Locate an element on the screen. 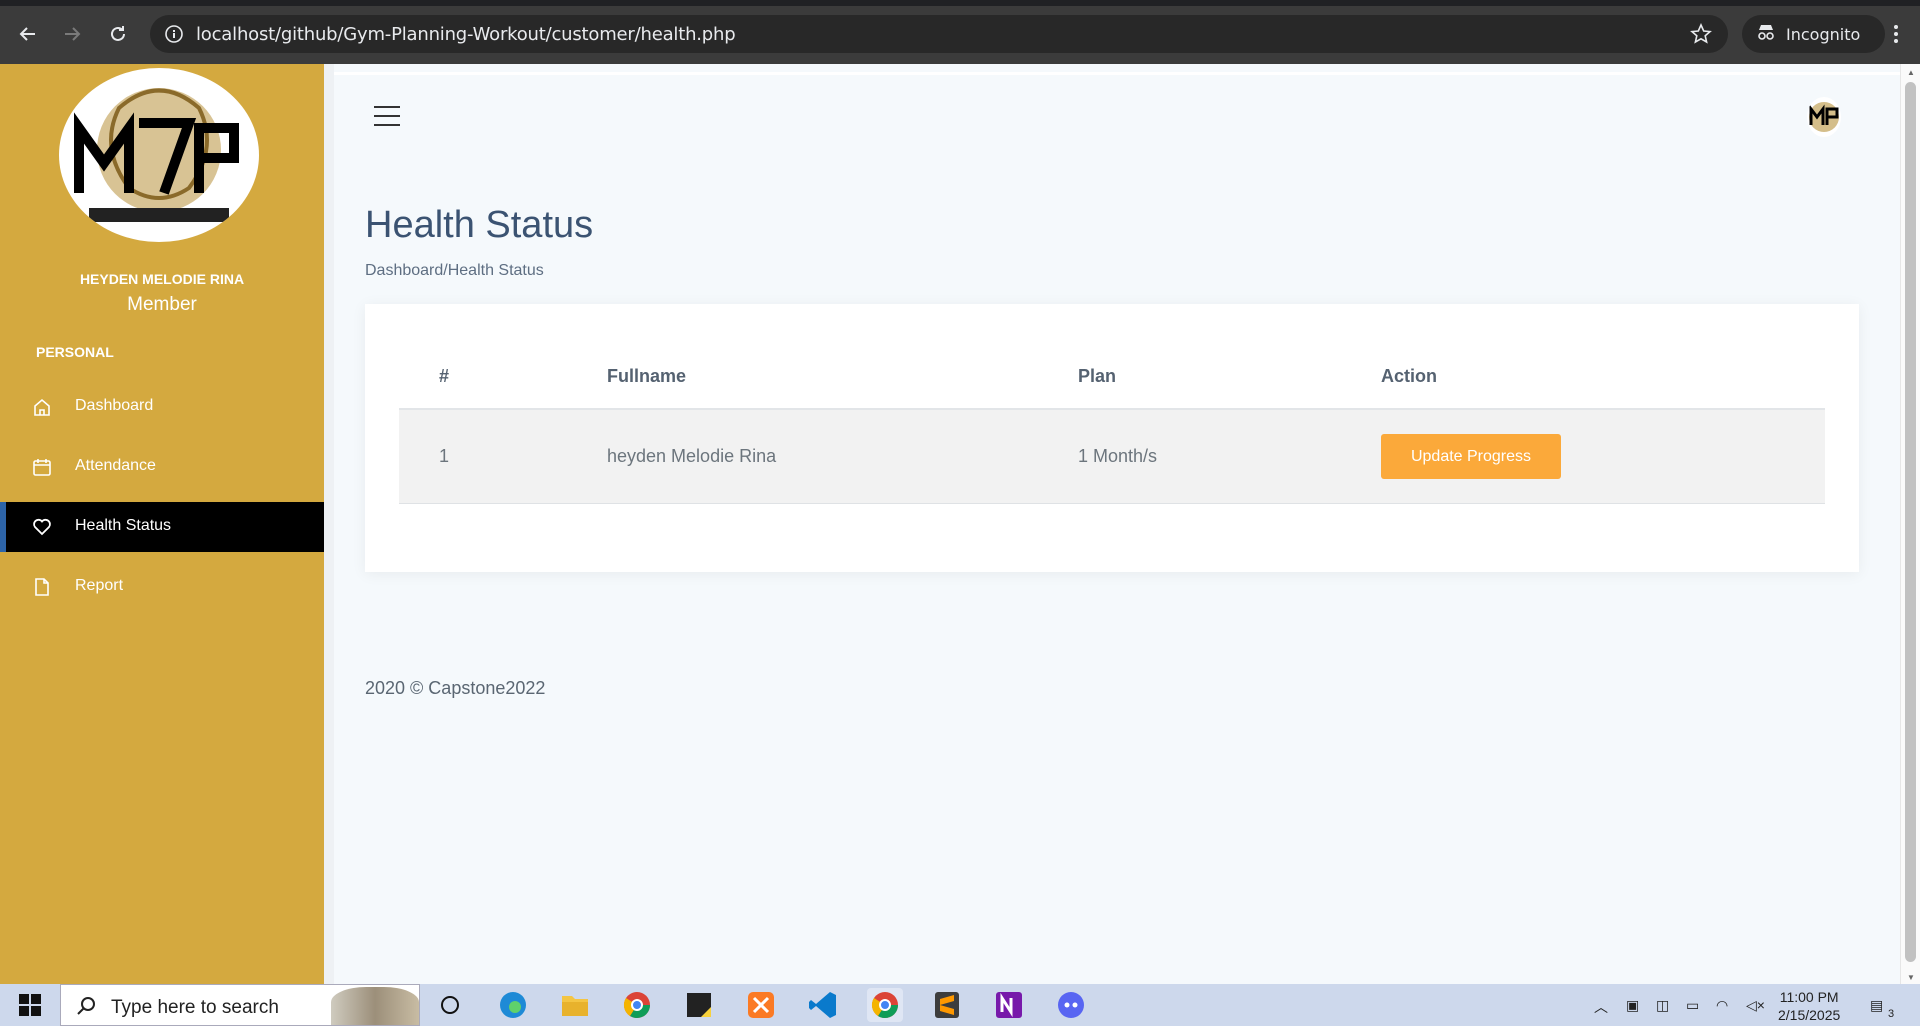 This screenshot has width=1920, height=1026. wifi-icon: ◠ is located at coordinates (1722, 1005).